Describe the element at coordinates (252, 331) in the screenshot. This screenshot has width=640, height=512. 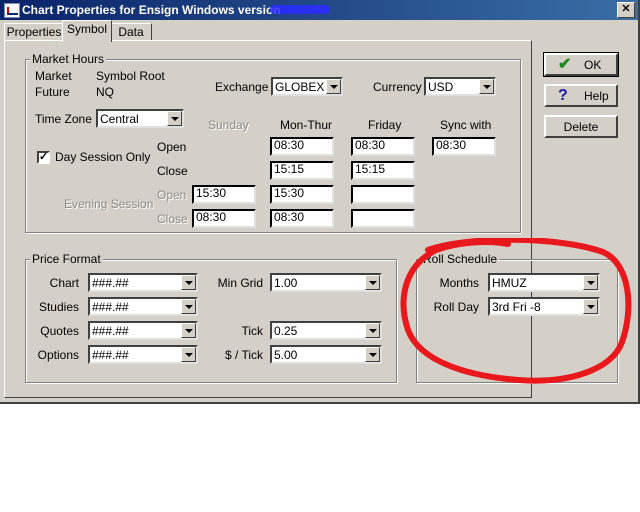
I see `tick-label: Tick` at that location.